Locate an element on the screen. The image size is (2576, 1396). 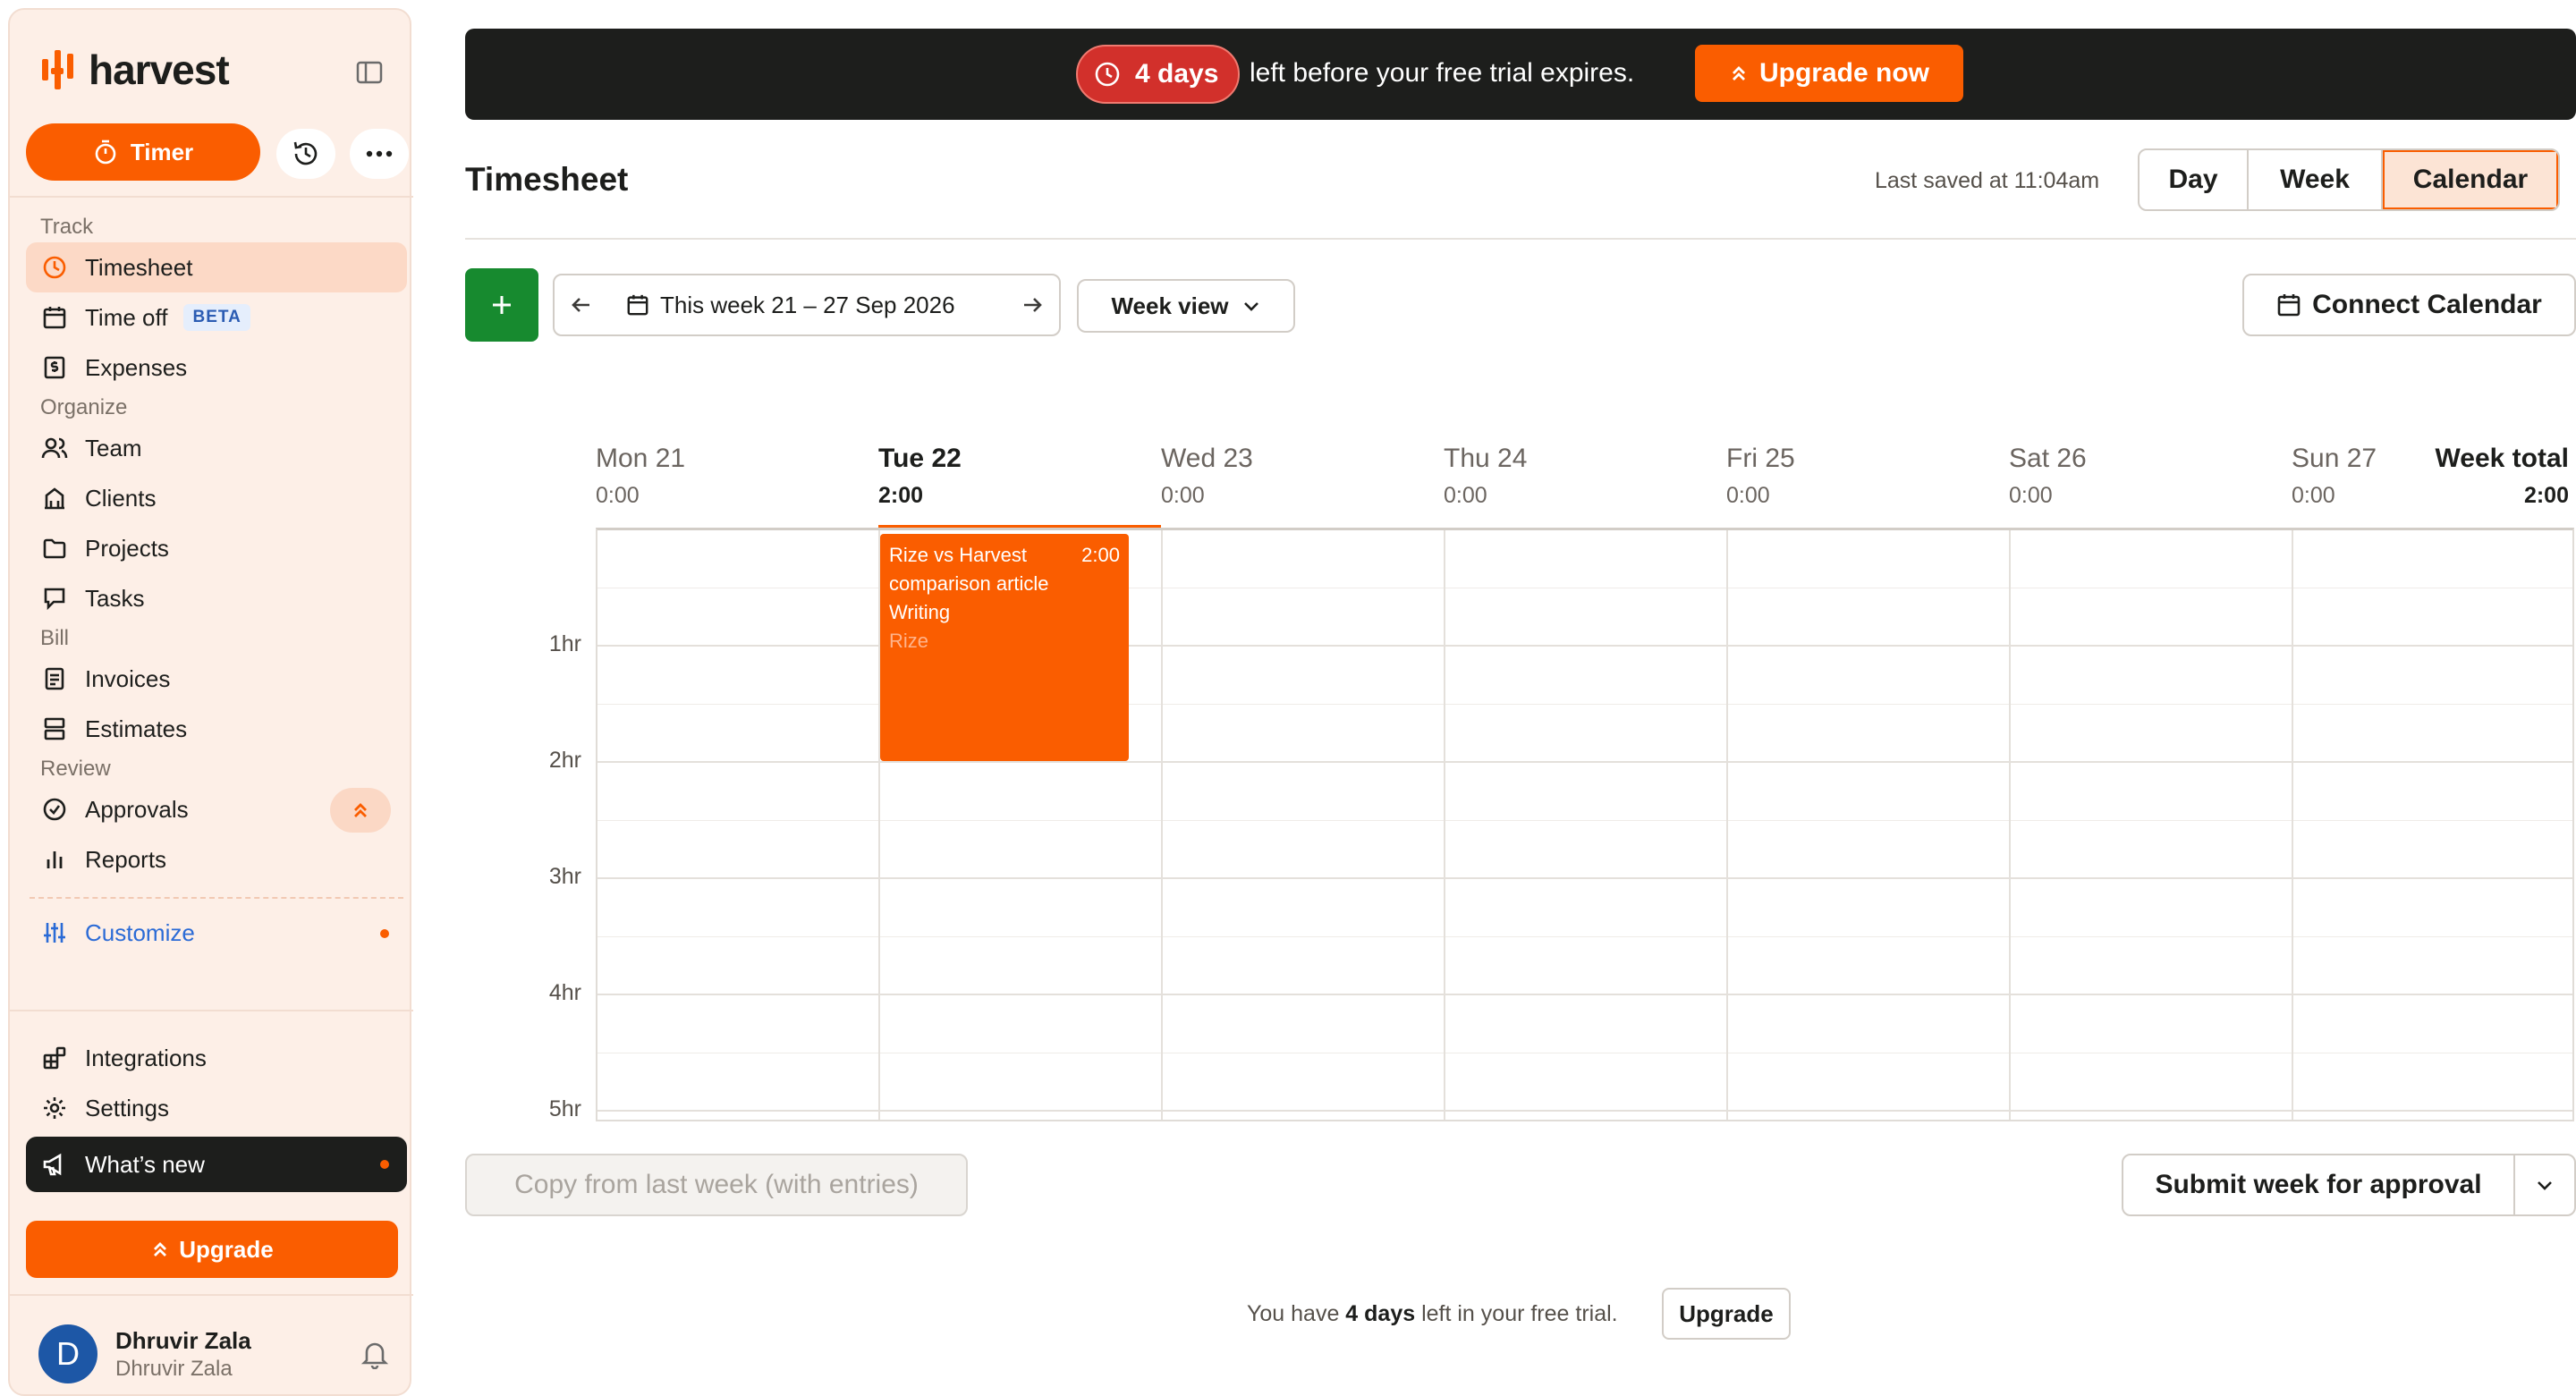
view-toggle: Day Week Calendar is located at coordinates (2349, 179).